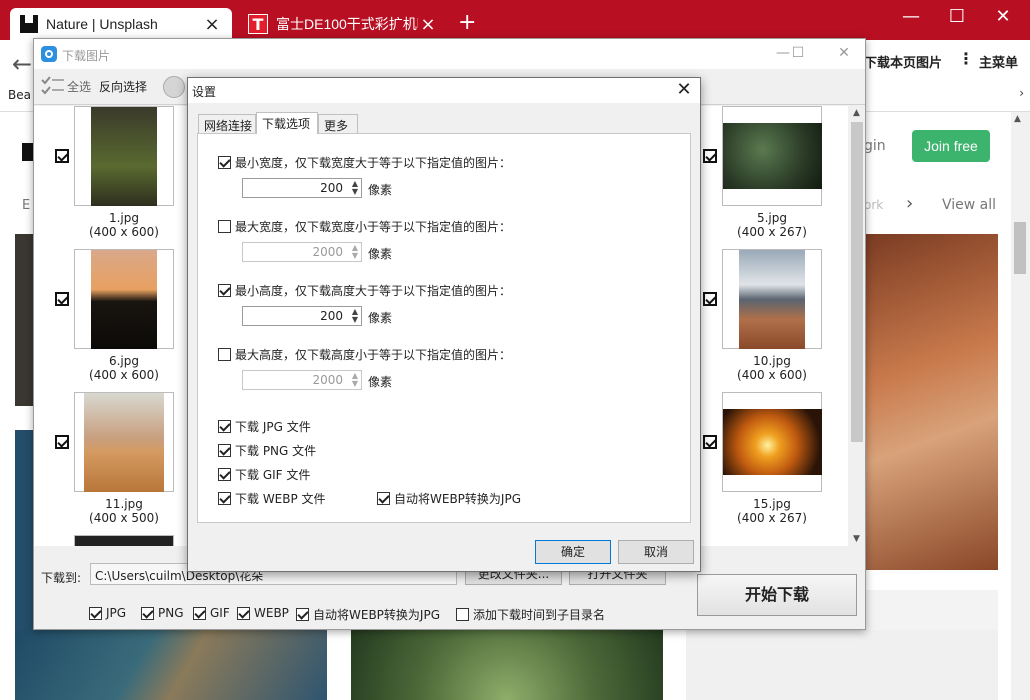  What do you see at coordinates (124, 458) in the screenshot?
I see `thumbnail-item: 11.jpg (400 x 500)` at bounding box center [124, 458].